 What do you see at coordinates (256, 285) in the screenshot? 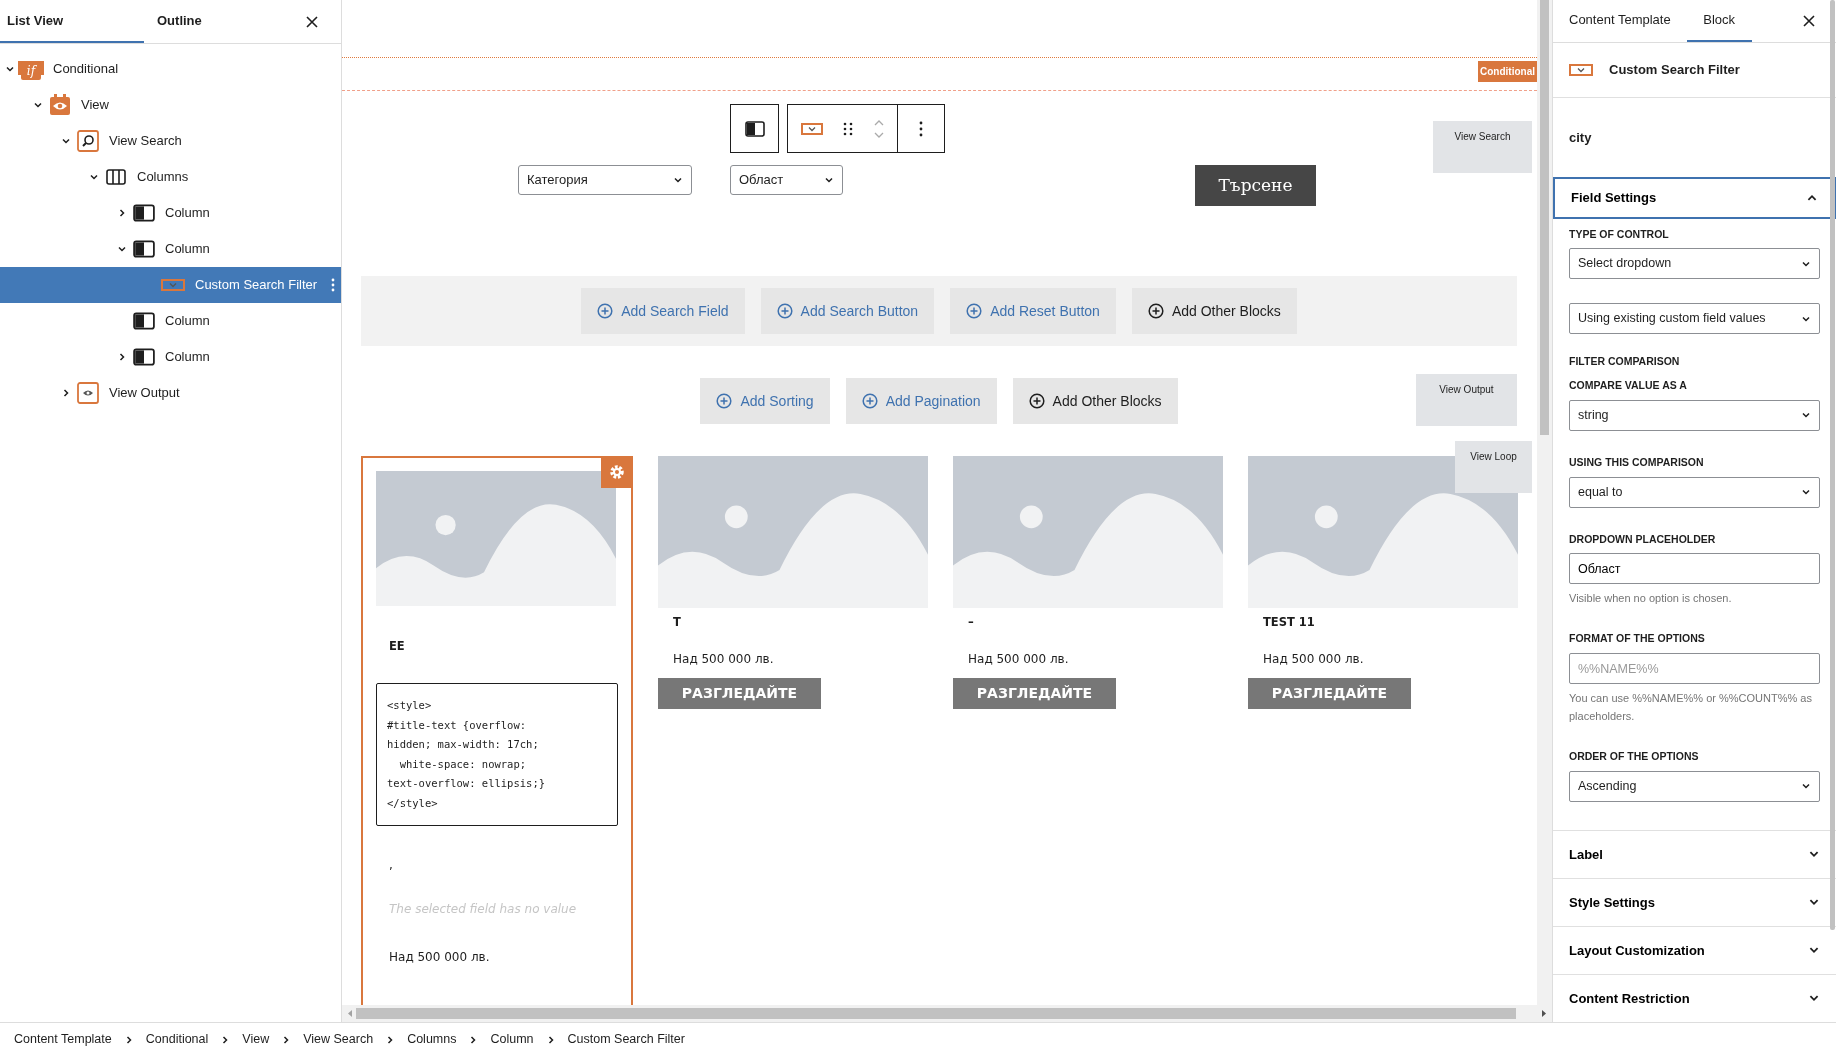
I see `tree-item-label: Custom Search Filter` at bounding box center [256, 285].